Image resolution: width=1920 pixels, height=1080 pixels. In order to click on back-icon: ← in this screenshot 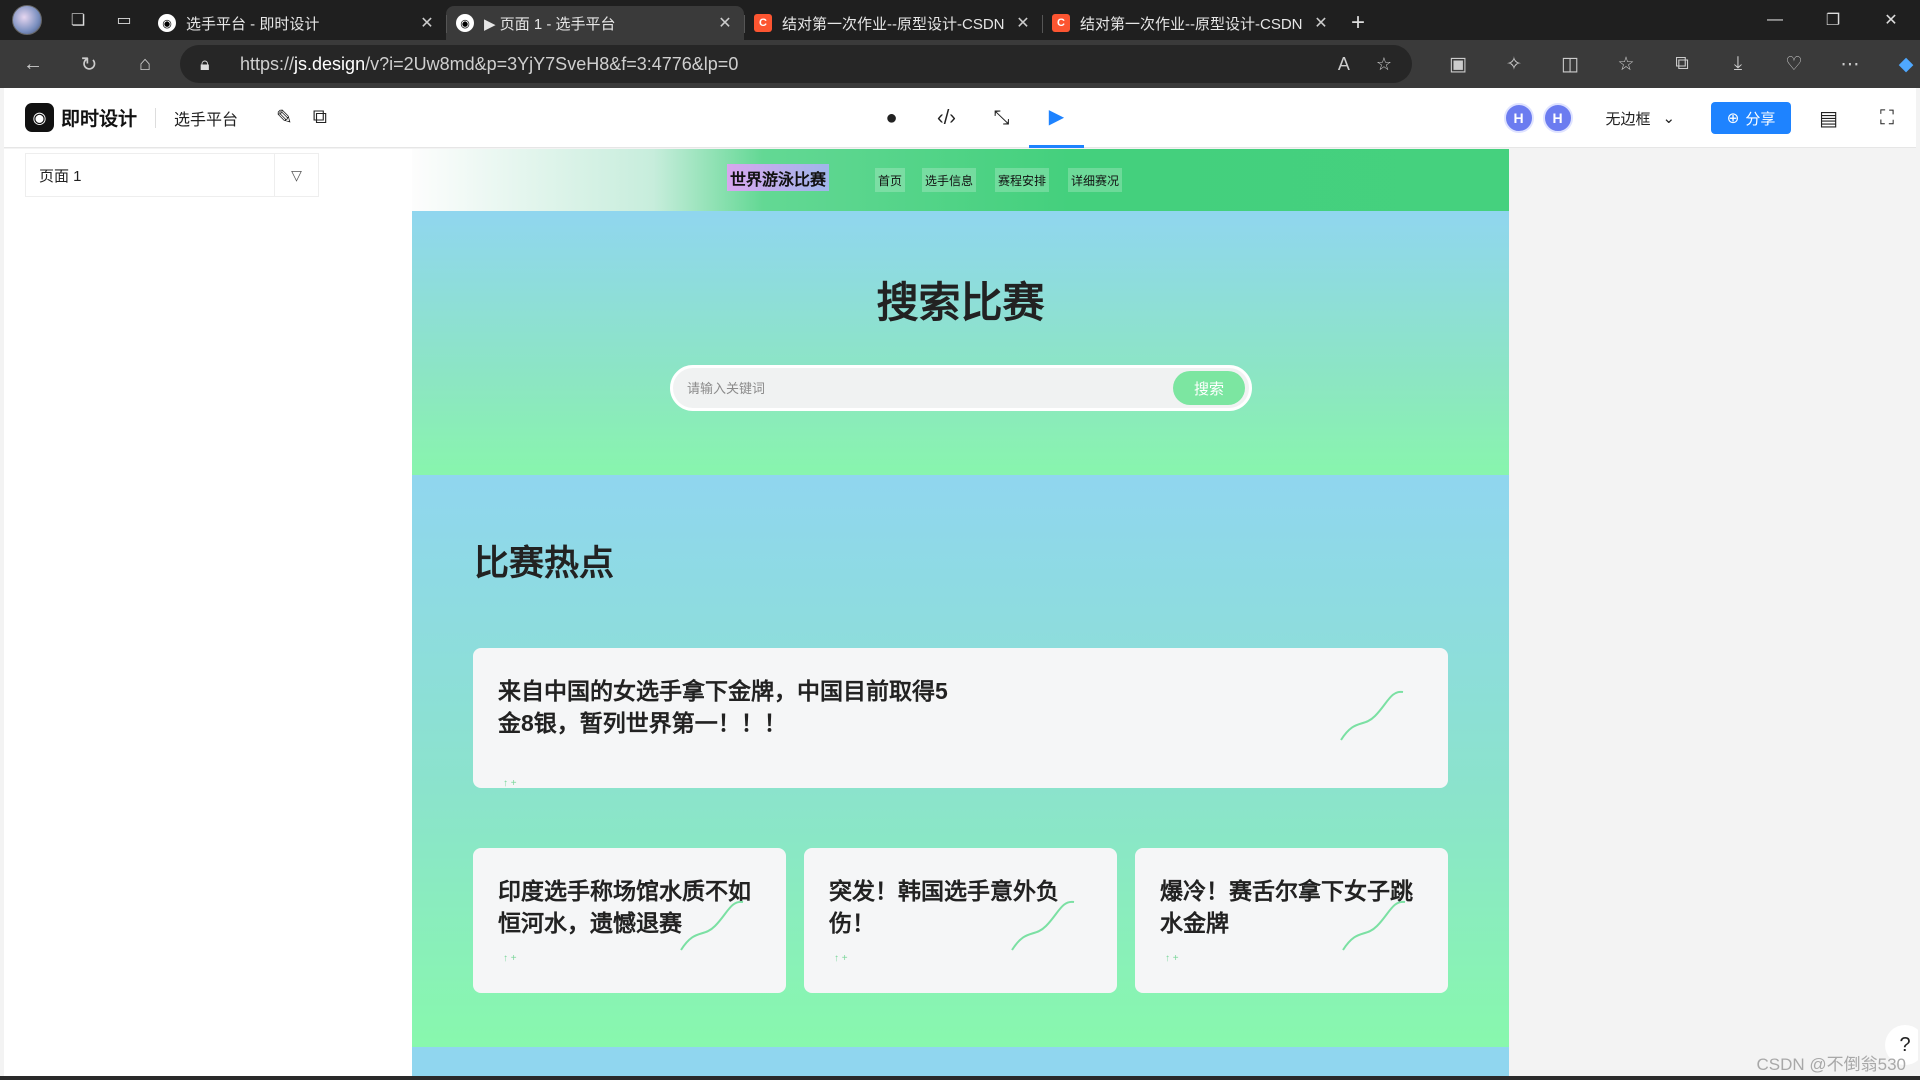, I will do `click(33, 64)`.